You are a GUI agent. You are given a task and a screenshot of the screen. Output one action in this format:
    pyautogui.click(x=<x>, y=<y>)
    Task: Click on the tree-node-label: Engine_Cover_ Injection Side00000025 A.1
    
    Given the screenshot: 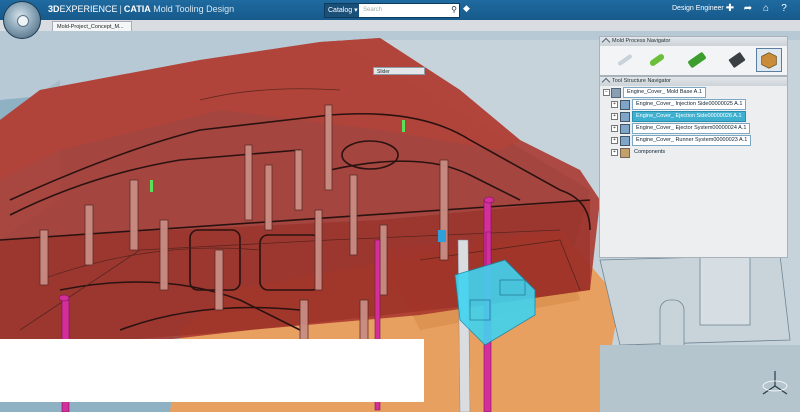 What is the action you would take?
    pyautogui.click(x=689, y=104)
    